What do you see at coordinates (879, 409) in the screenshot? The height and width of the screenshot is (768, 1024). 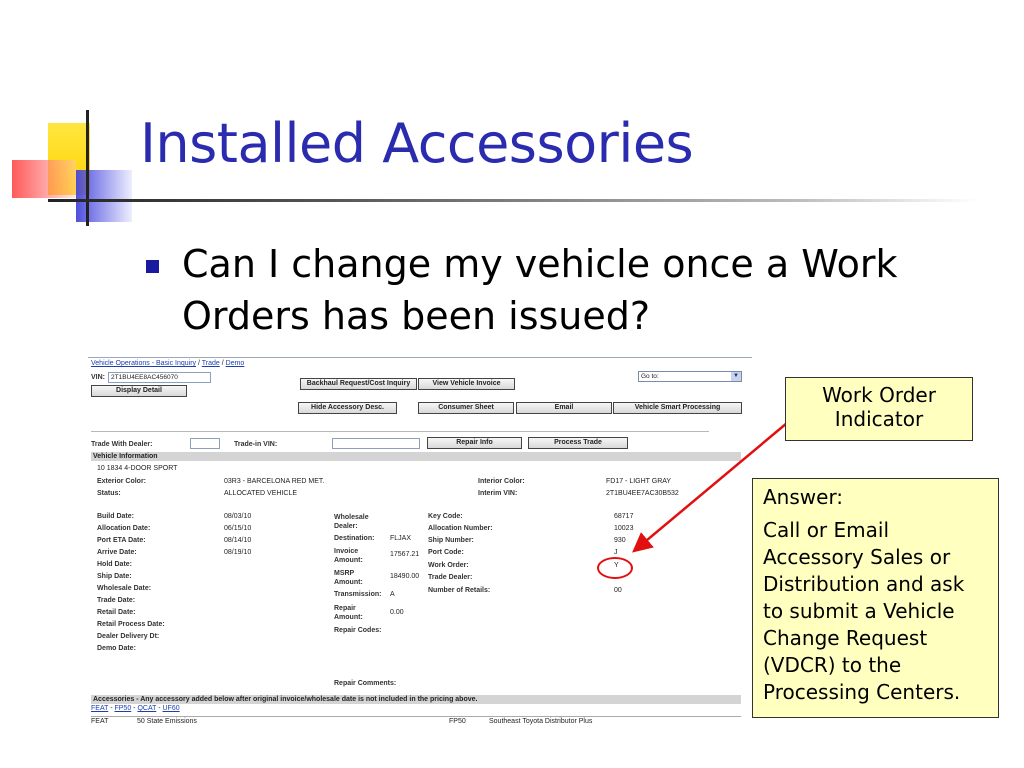 I see `work-order-indicator-callout: Work Order Indicator` at bounding box center [879, 409].